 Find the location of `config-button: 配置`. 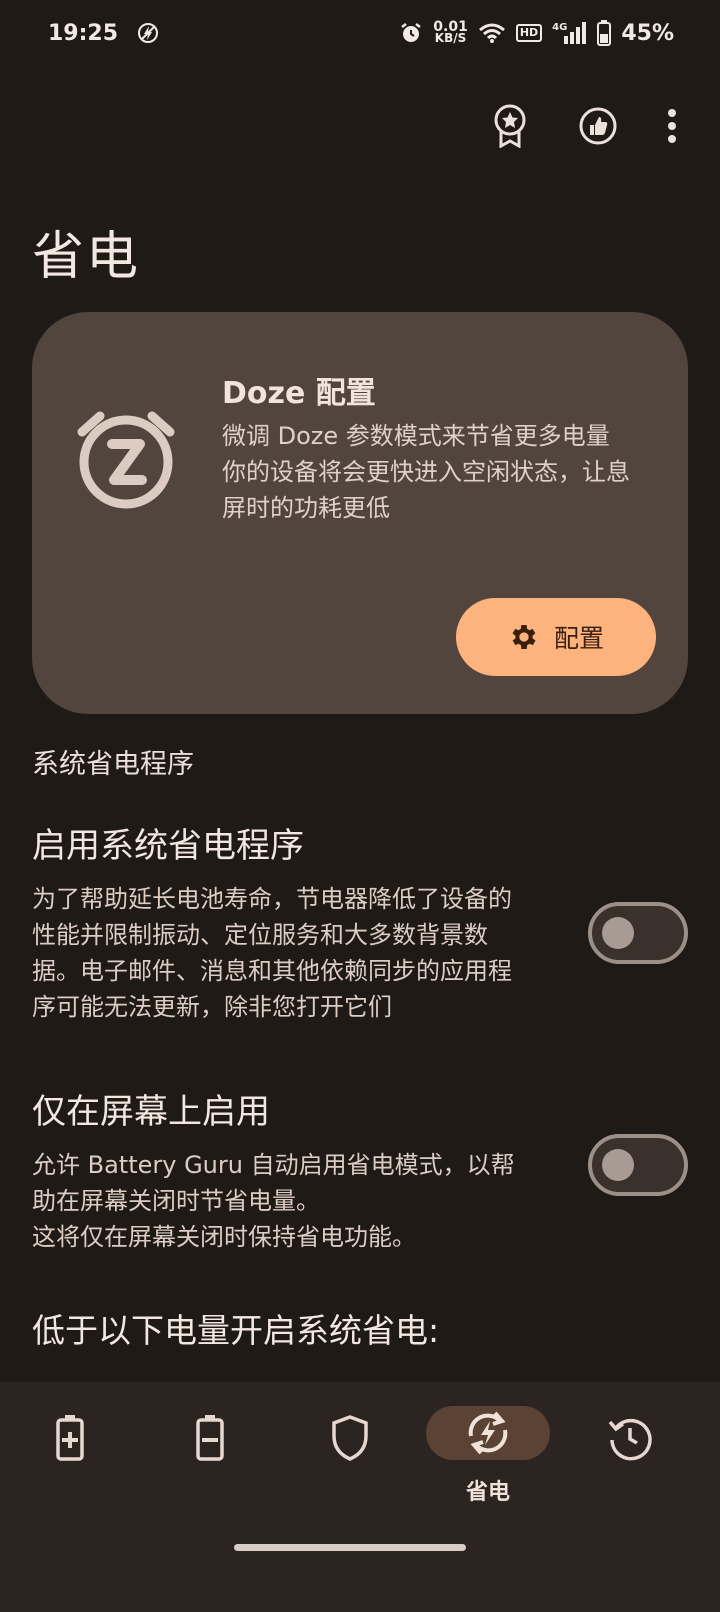

config-button: 配置 is located at coordinates (556, 637).